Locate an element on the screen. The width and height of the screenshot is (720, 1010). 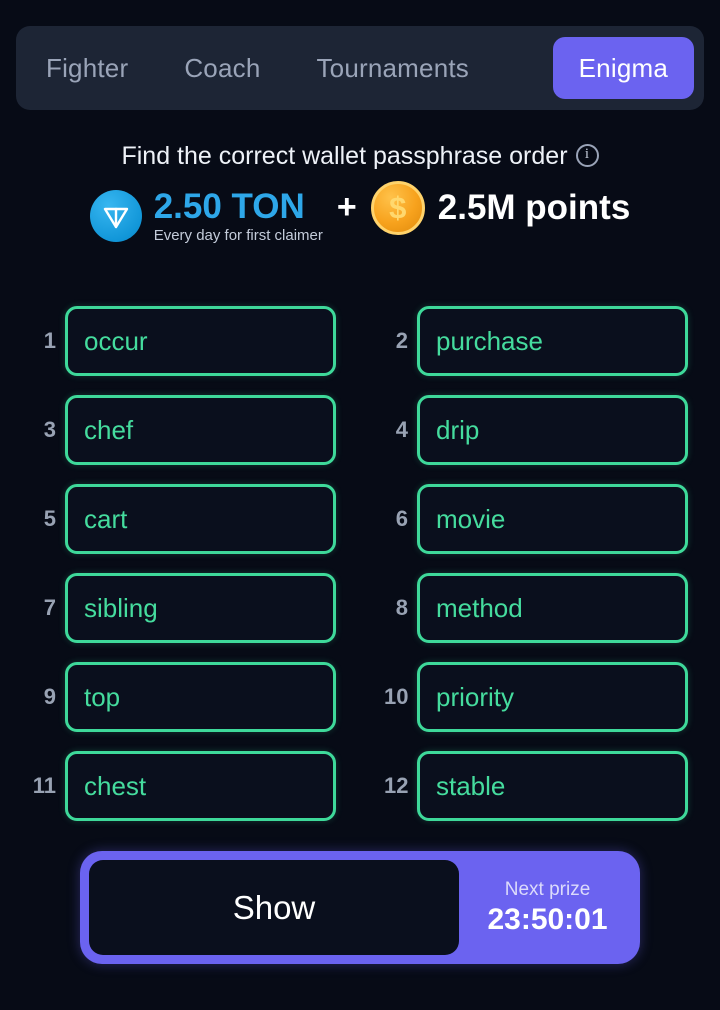
ton-prize-block: 2.50 TON Every day for first claimer is located at coordinates (238, 216).